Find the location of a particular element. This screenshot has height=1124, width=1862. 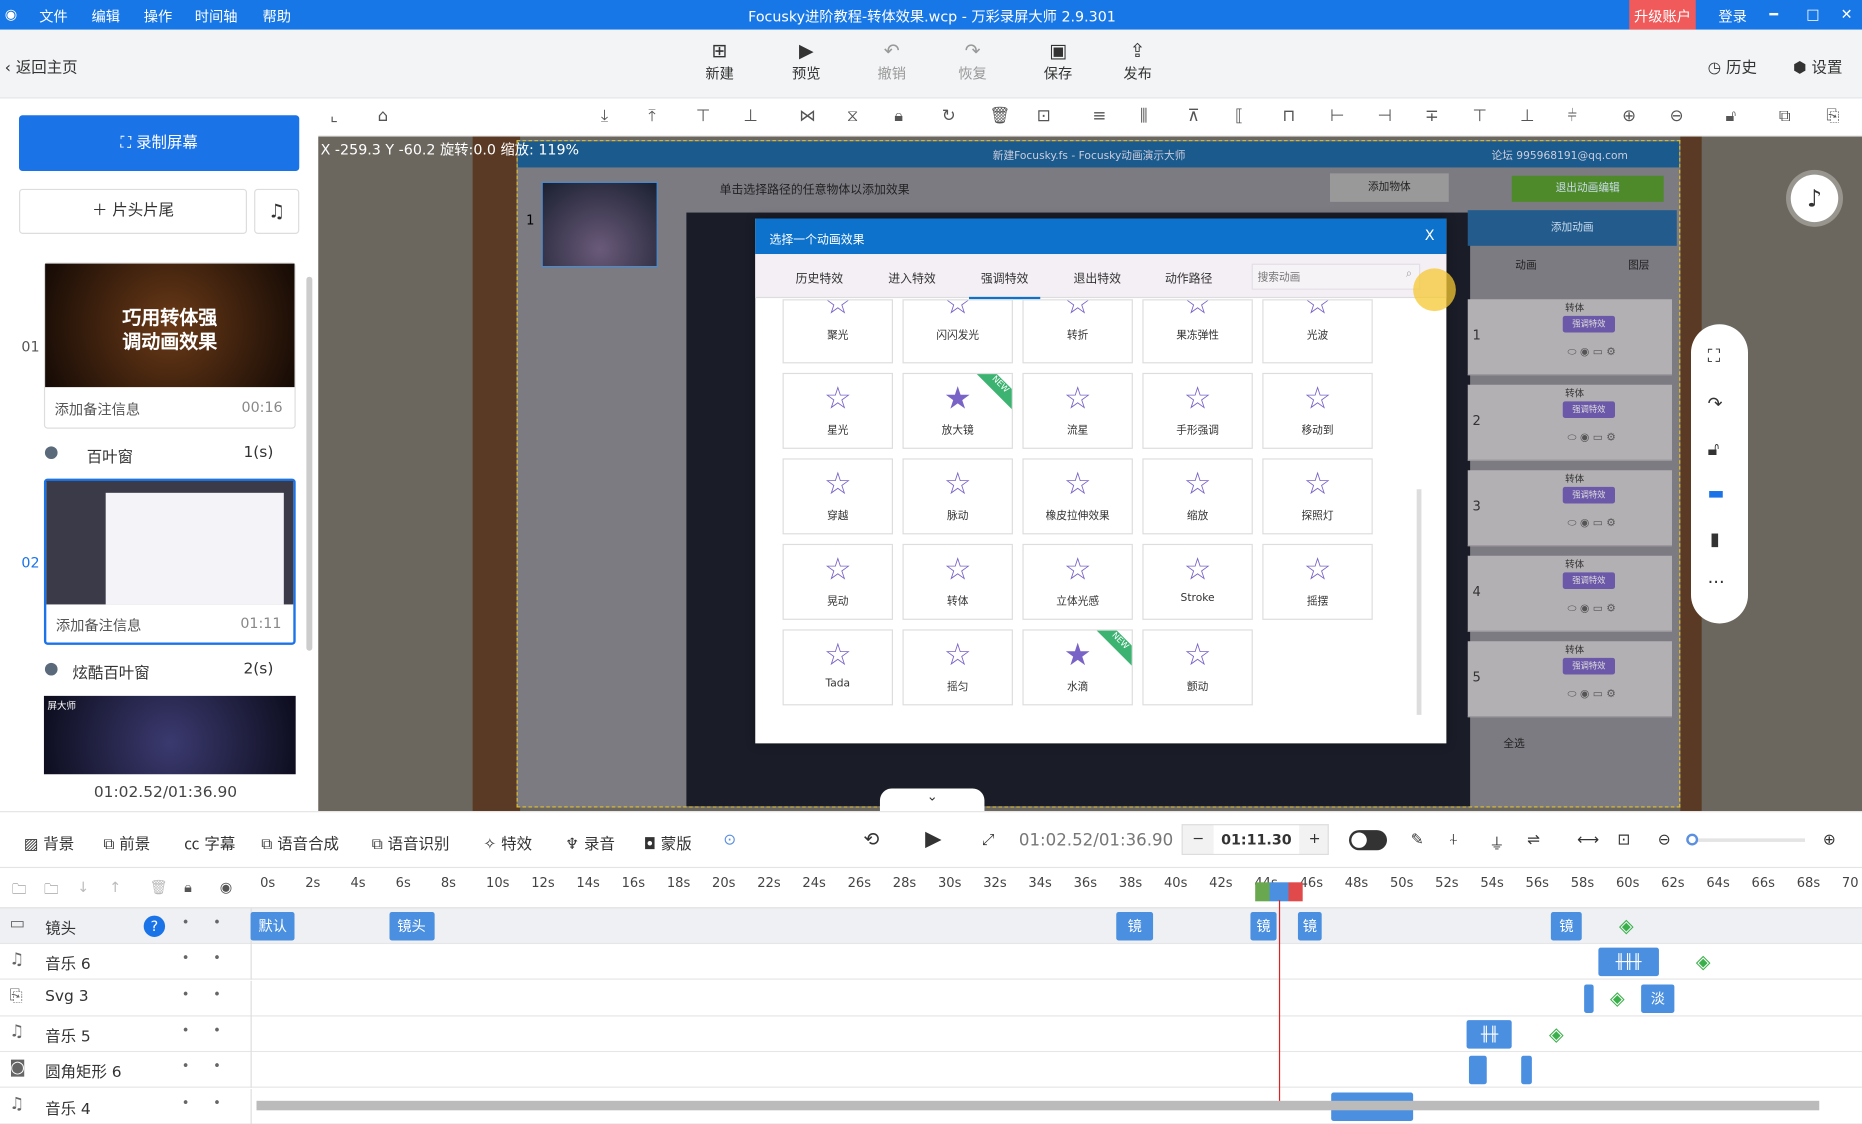

rotate-view-icon: ↷ is located at coordinates (1715, 403).